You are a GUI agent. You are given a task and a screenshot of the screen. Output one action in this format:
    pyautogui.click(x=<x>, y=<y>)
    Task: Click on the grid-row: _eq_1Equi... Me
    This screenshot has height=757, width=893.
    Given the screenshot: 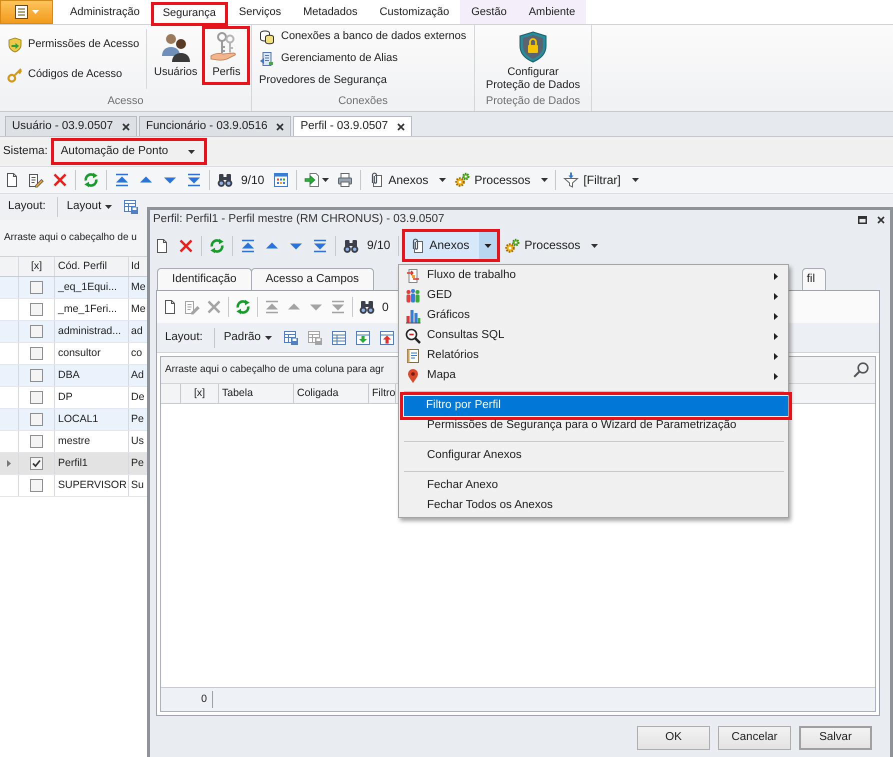 What is the action you would take?
    pyautogui.click(x=74, y=288)
    